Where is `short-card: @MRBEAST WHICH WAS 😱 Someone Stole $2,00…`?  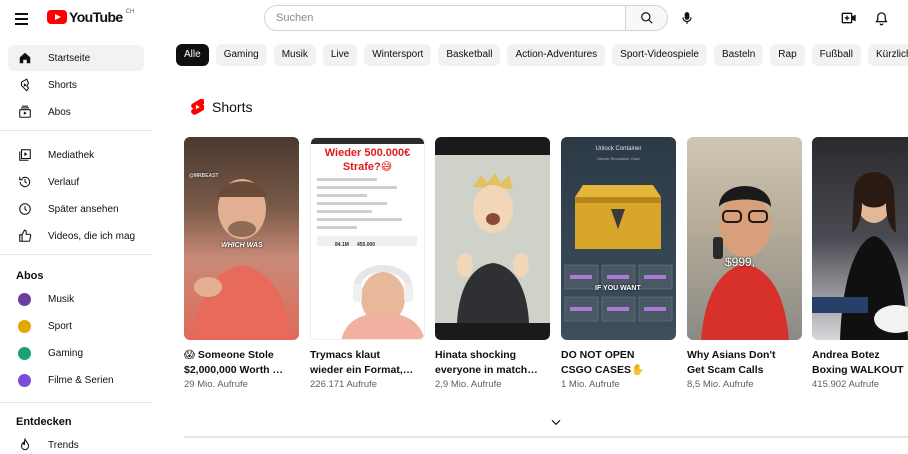 short-card: @MRBEAST WHICH WAS 😱 Someone Stole $2,00… is located at coordinates (241, 263).